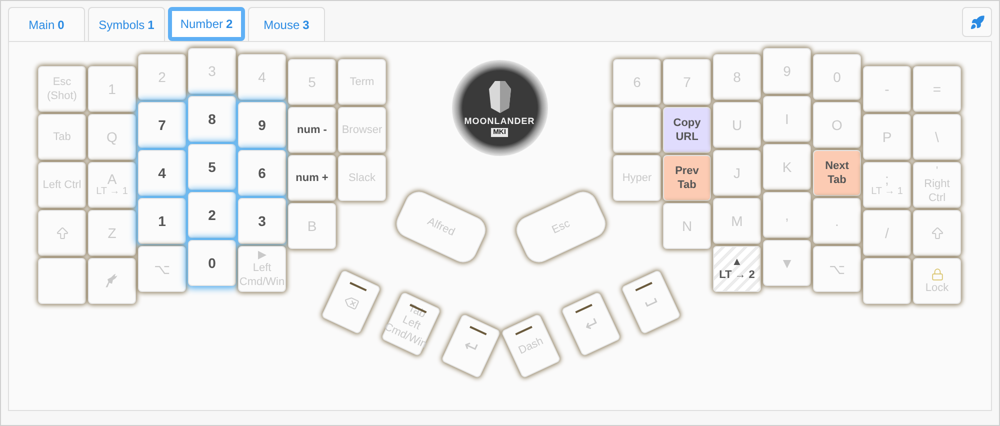  Describe the element at coordinates (837, 173) in the screenshot. I see `key: Next Tab` at that location.